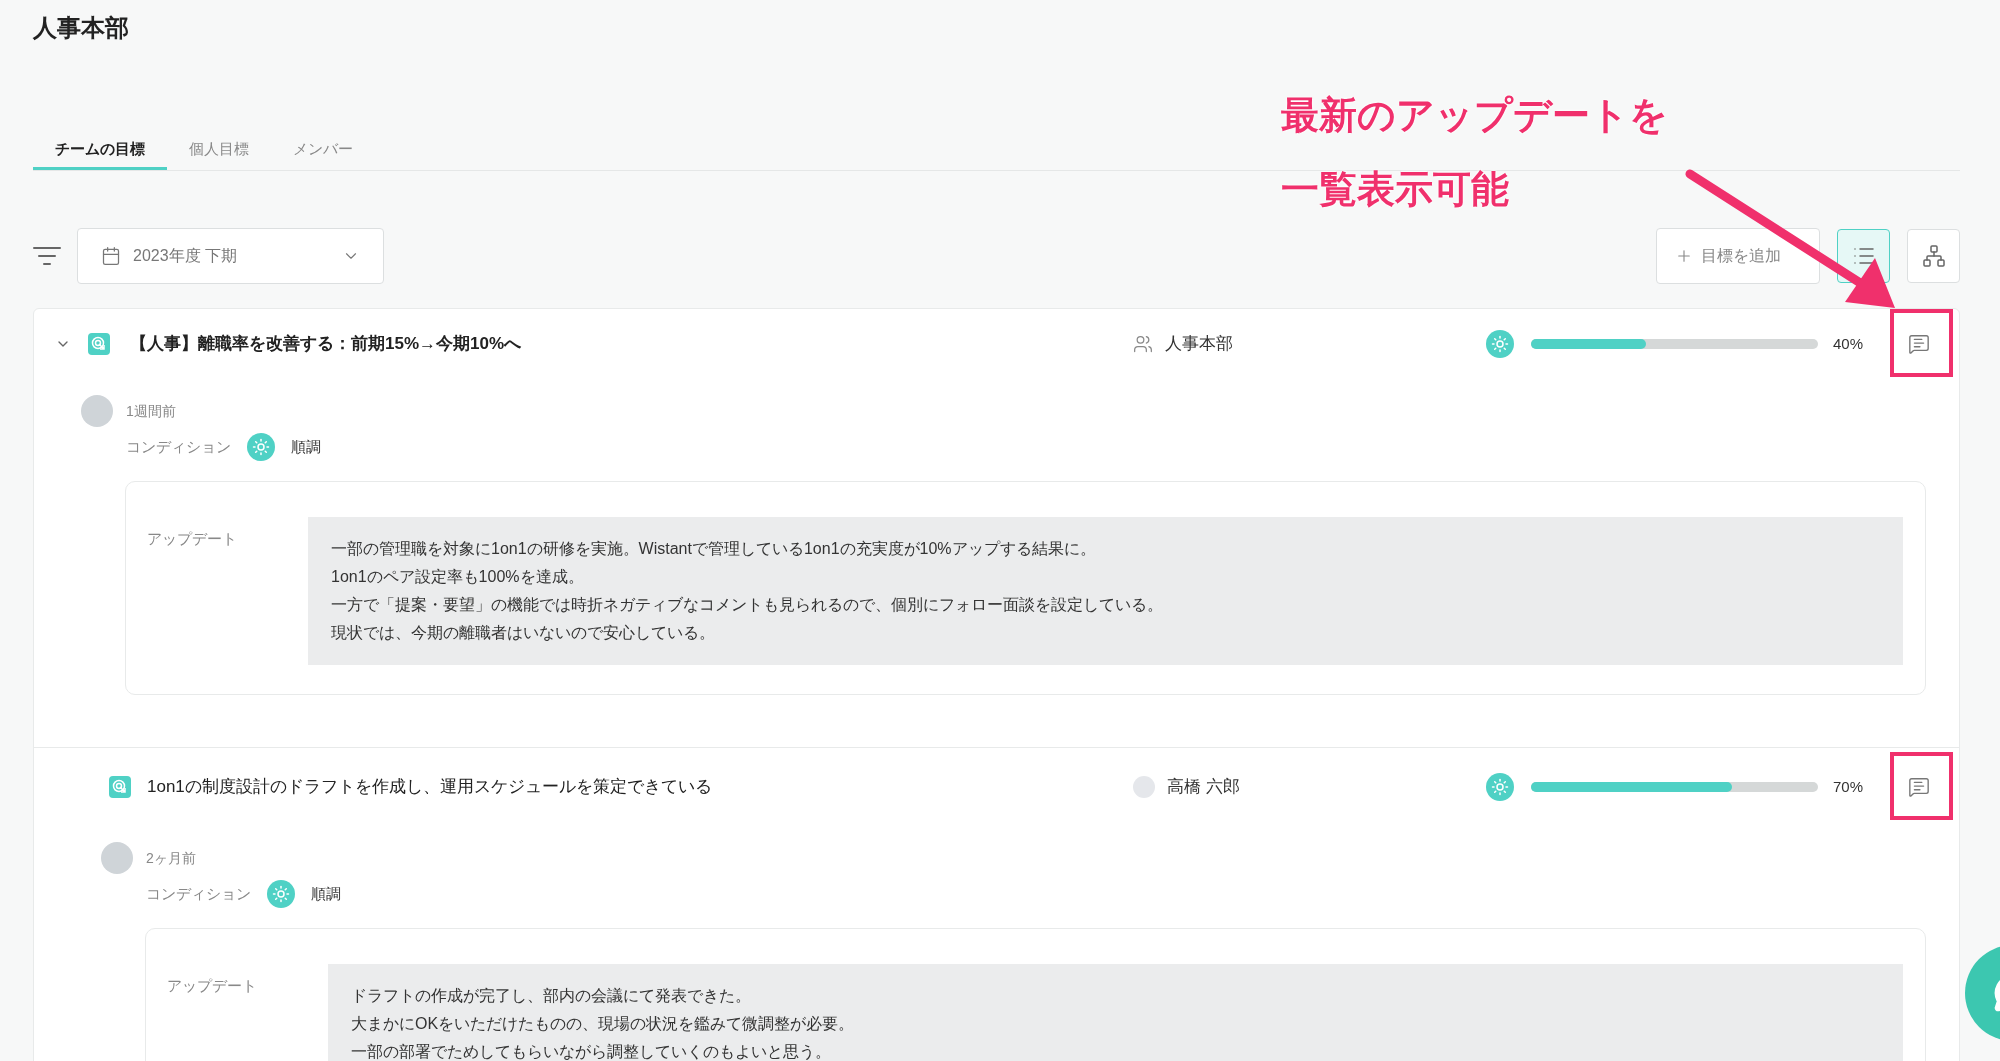  What do you see at coordinates (713, 549) in the screenshot?
I see `update-text-line: 一部の管理職を対象に1on1の研修を実施。Wistantで管理している1on1の充実度が10%アップする結果に。` at bounding box center [713, 549].